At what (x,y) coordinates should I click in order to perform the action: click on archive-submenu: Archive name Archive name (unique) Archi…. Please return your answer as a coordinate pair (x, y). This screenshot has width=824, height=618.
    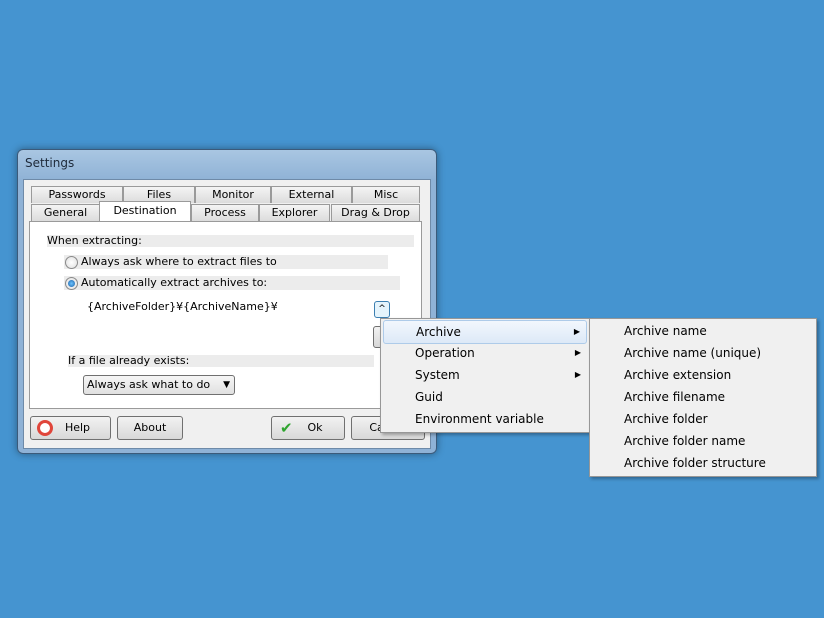
    Looking at the image, I should click on (703, 397).